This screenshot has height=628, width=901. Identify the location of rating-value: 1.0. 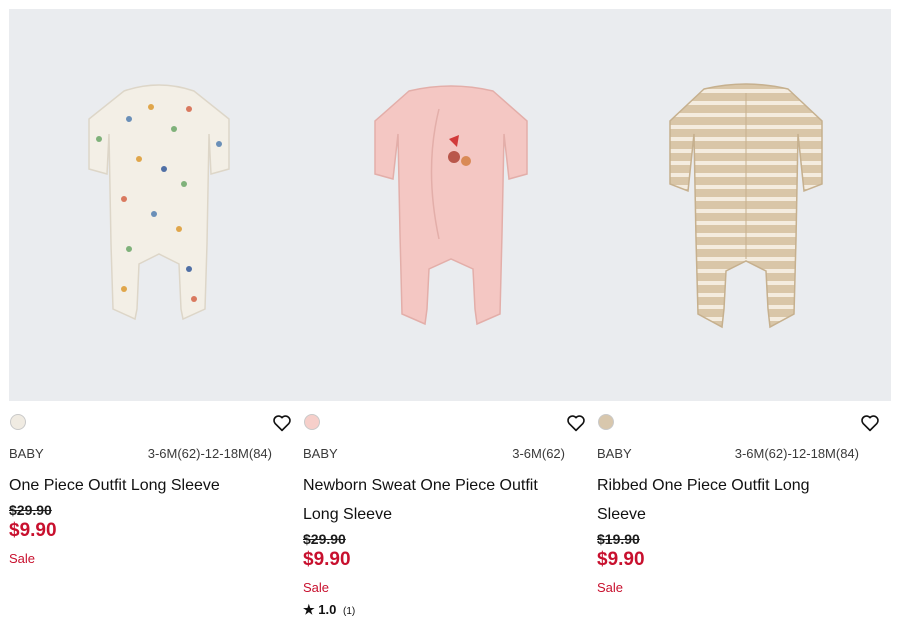
(327, 609).